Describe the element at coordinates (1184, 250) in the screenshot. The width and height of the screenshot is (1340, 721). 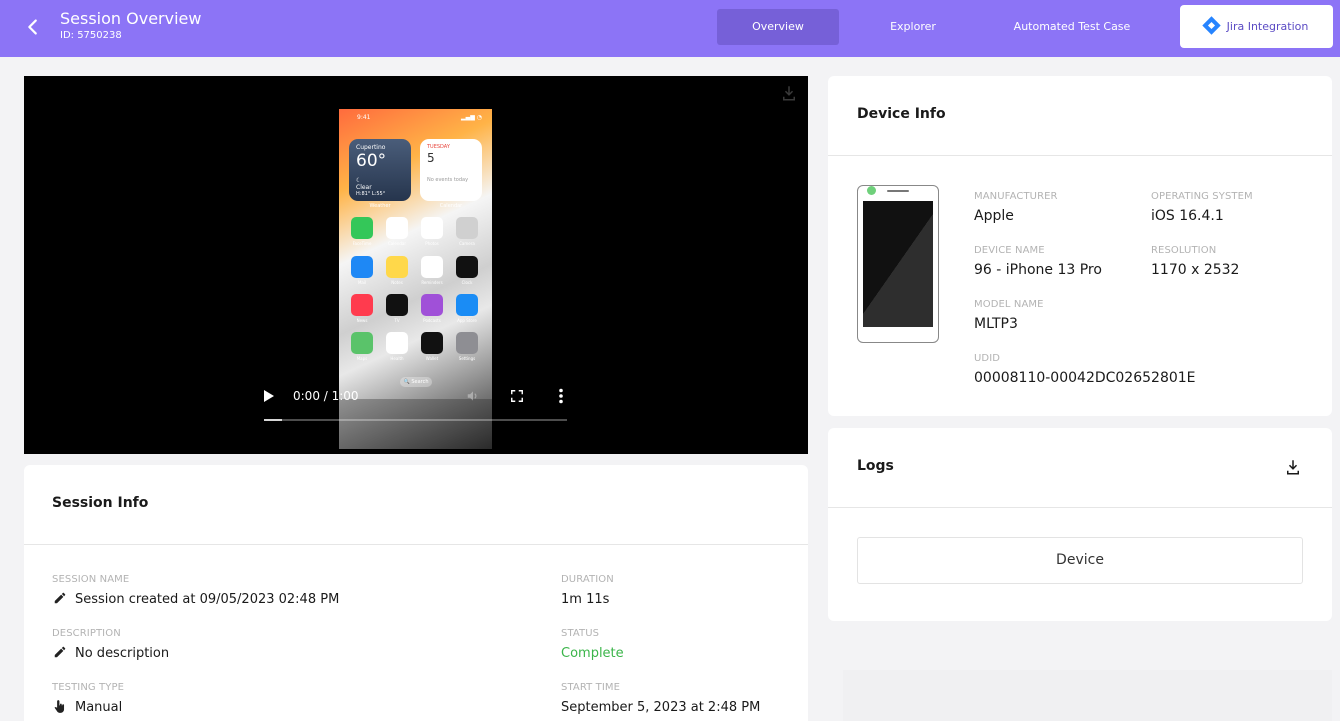
I see `resolution-label: Resolution` at that location.